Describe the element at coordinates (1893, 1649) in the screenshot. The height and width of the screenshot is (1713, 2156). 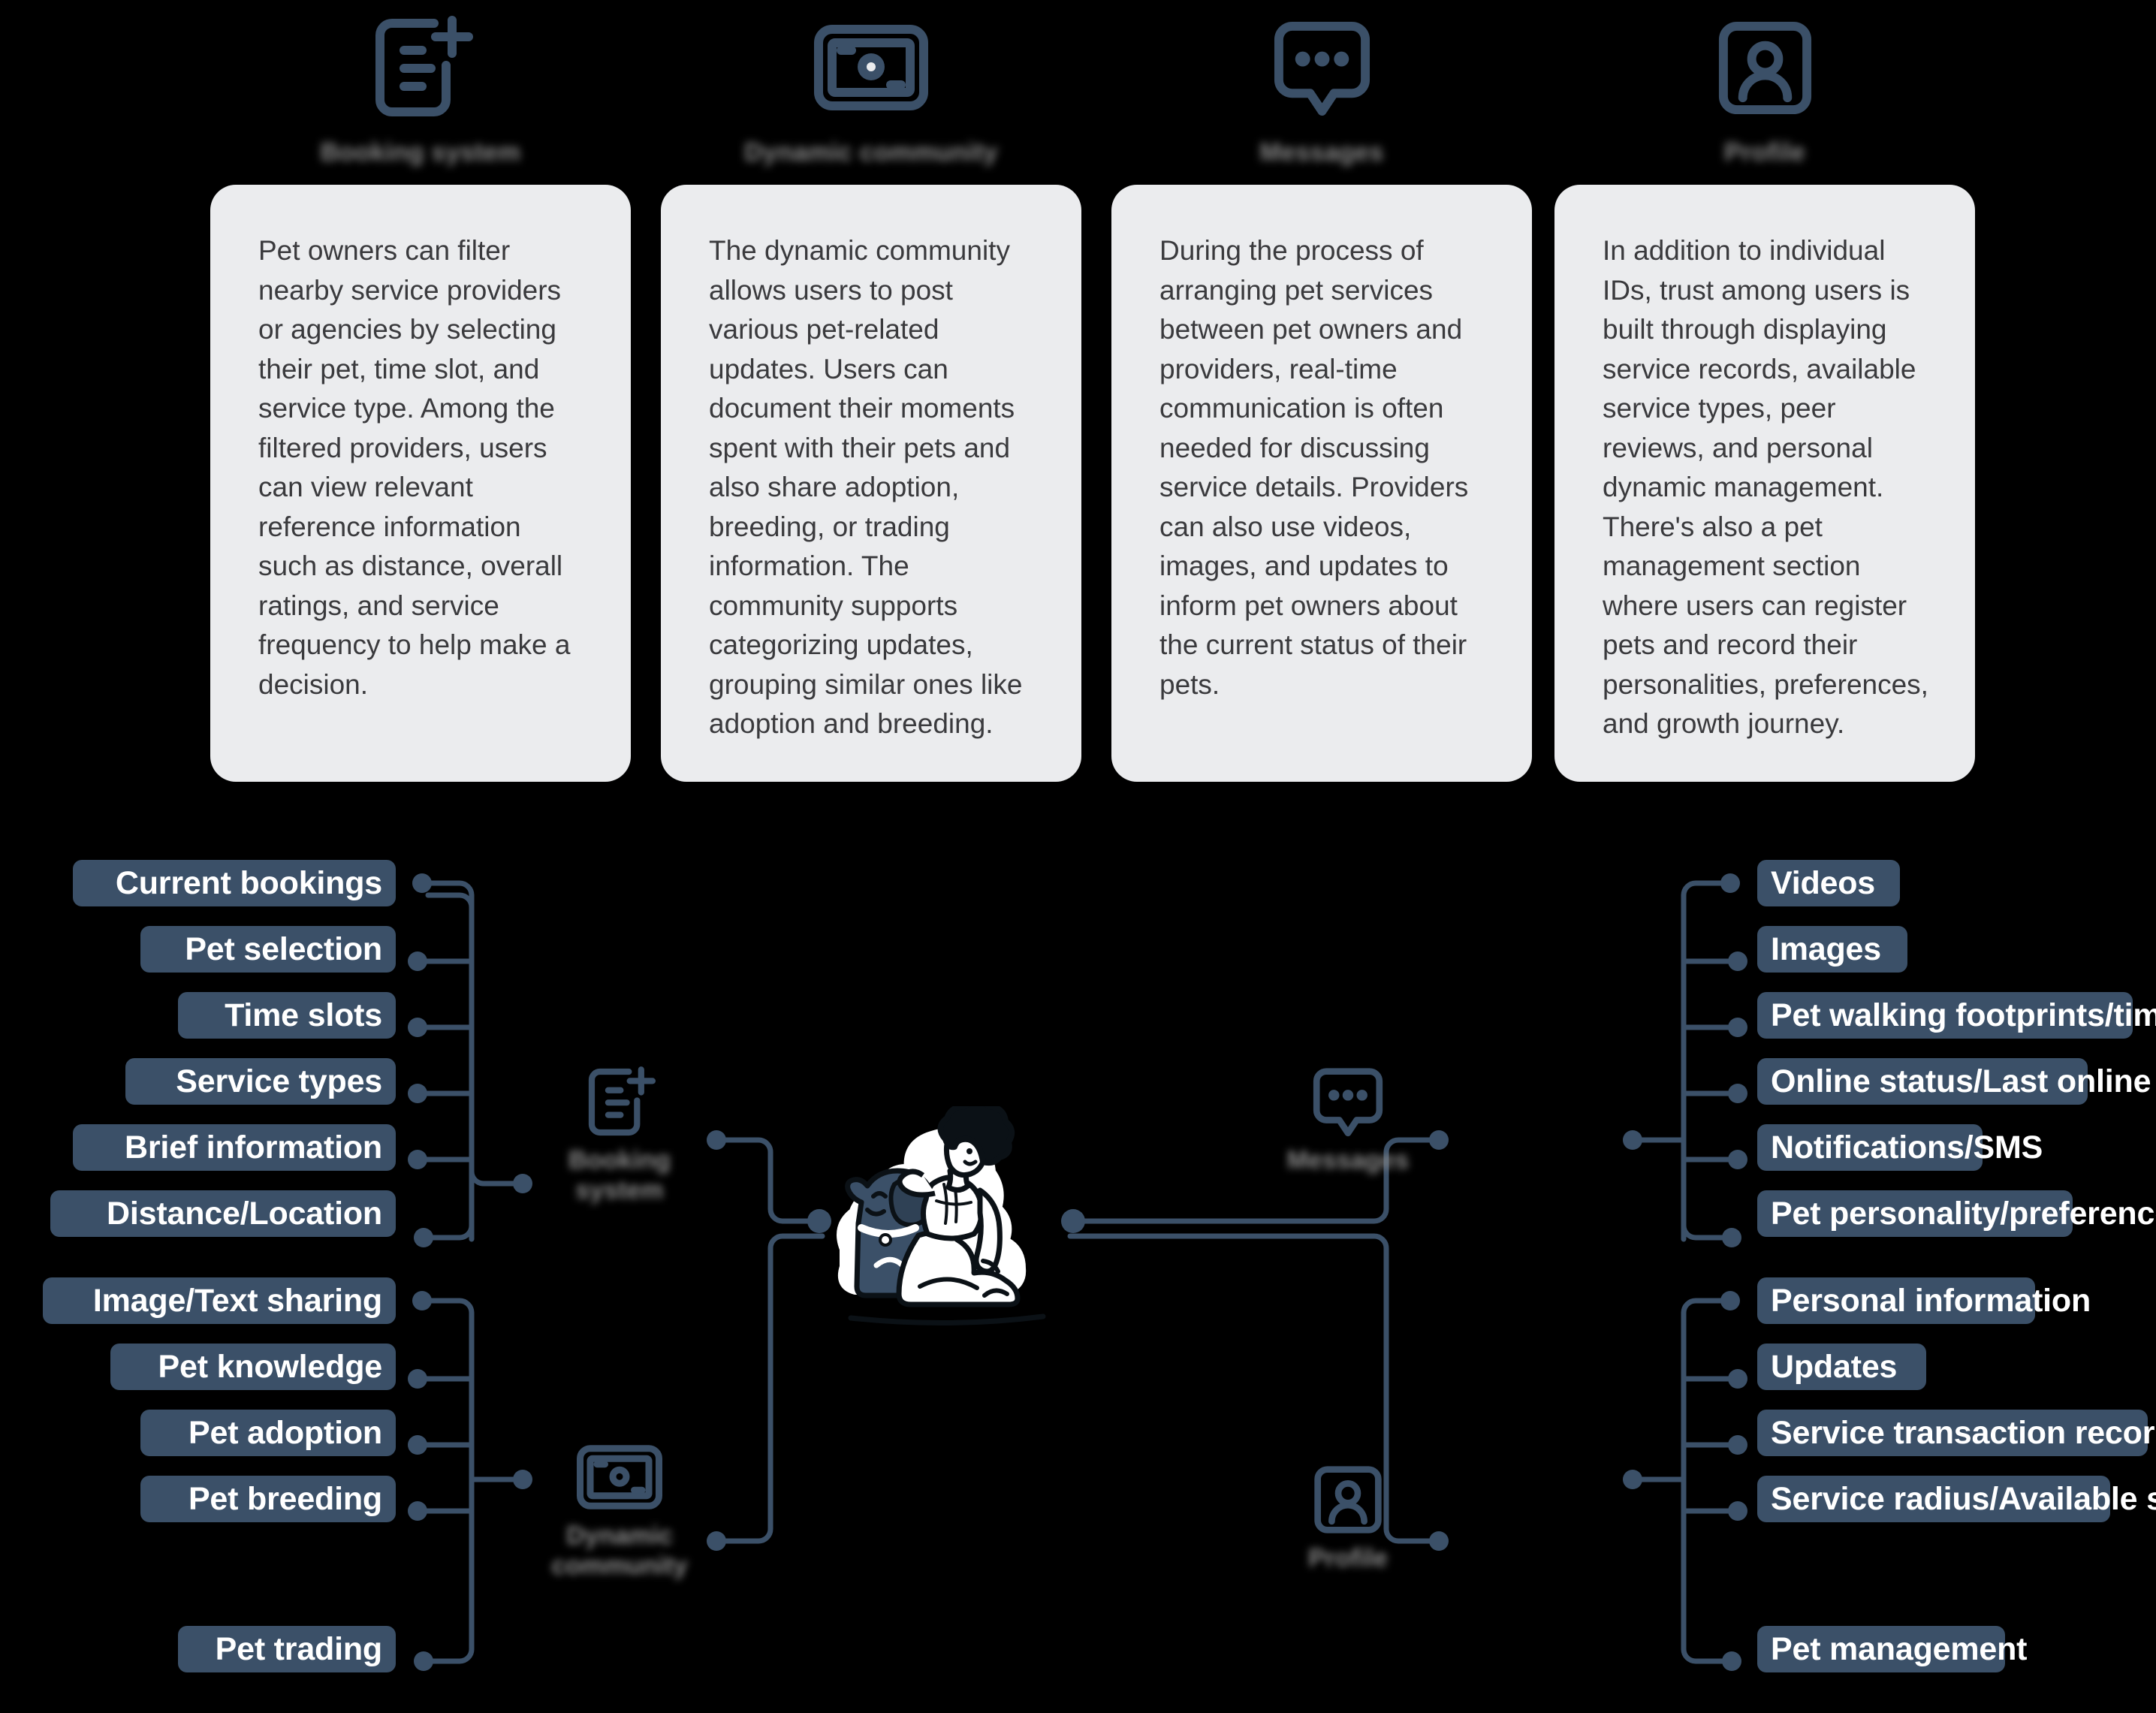
I see `list-item: Pet management` at that location.